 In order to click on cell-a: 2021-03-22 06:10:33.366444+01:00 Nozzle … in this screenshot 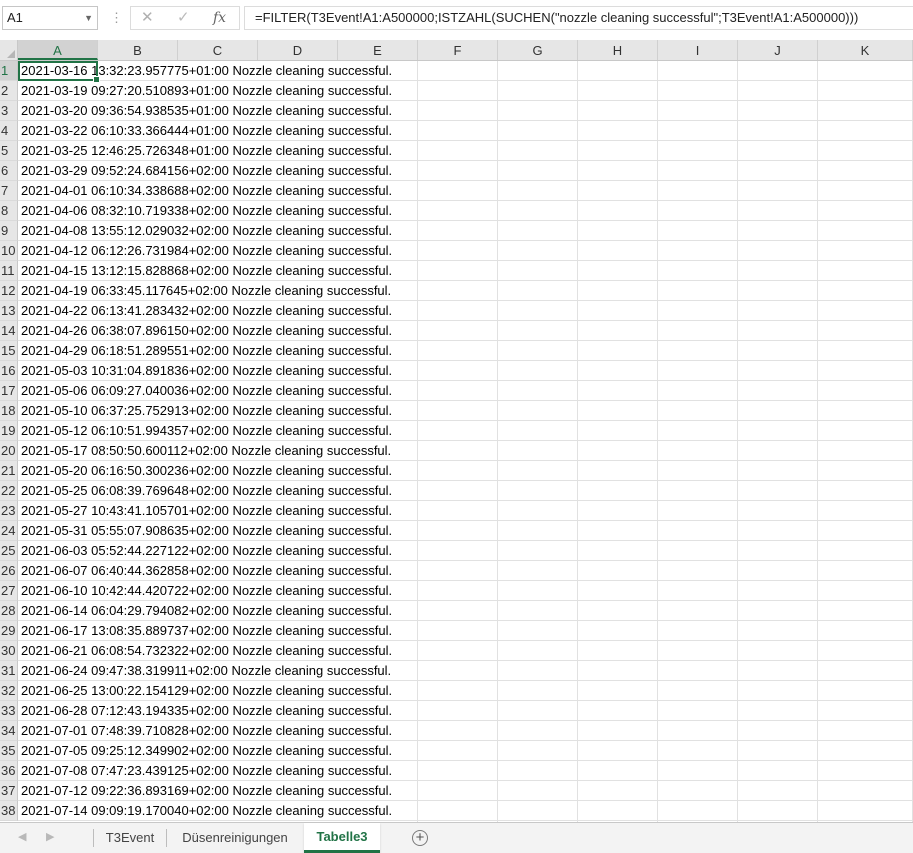, I will do `click(206, 130)`.